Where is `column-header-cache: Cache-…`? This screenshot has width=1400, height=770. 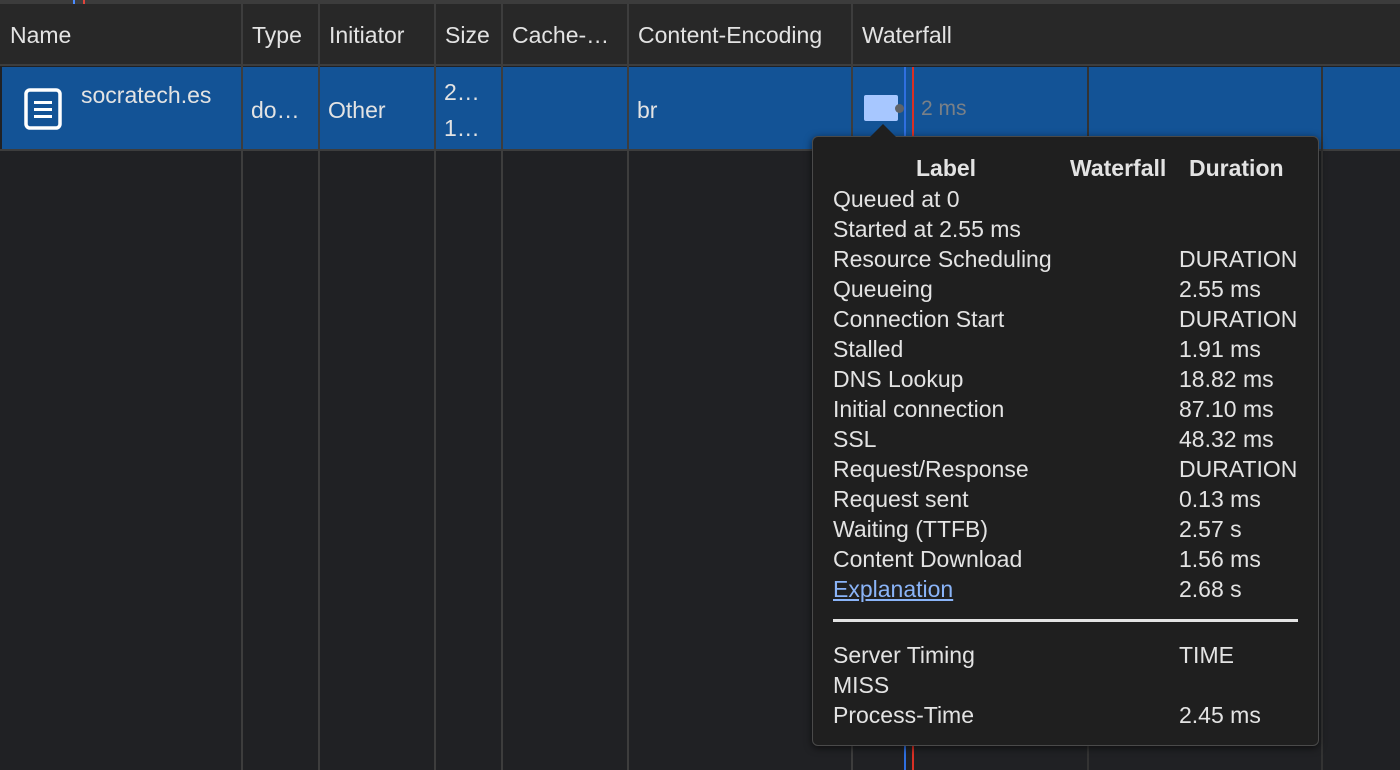
column-header-cache: Cache-… is located at coordinates (565, 35).